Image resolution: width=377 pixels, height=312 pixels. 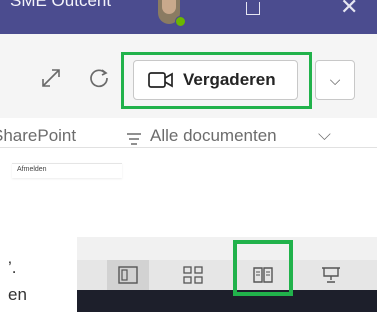 I want to click on body-text-fragment: ’., so click(x=12, y=267).